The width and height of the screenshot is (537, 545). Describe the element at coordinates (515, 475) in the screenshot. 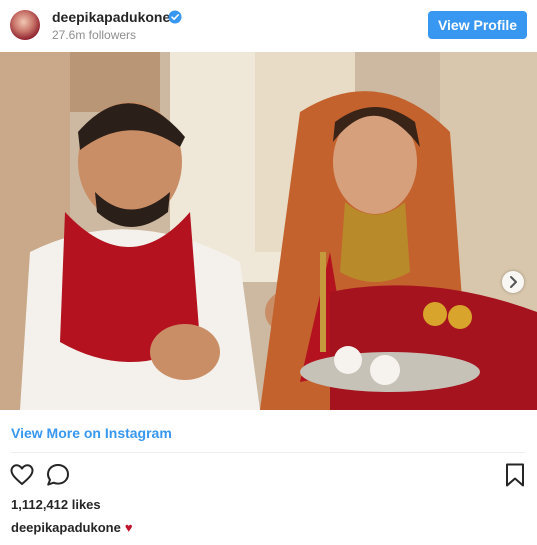

I see `bookmark-icon` at that location.